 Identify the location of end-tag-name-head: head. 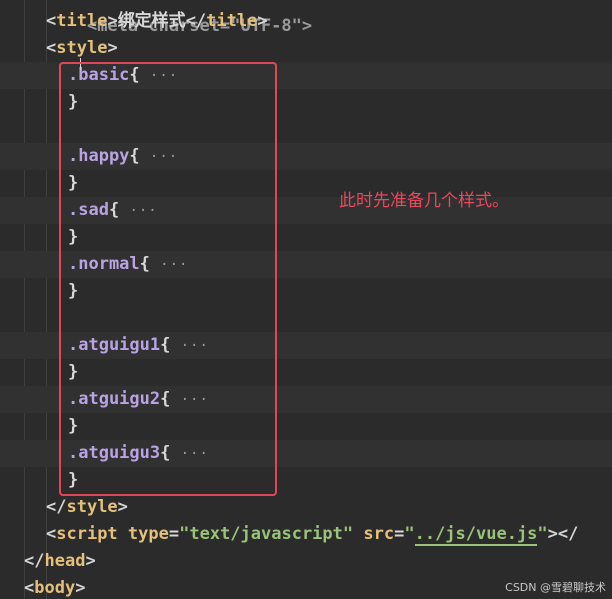
(65, 561).